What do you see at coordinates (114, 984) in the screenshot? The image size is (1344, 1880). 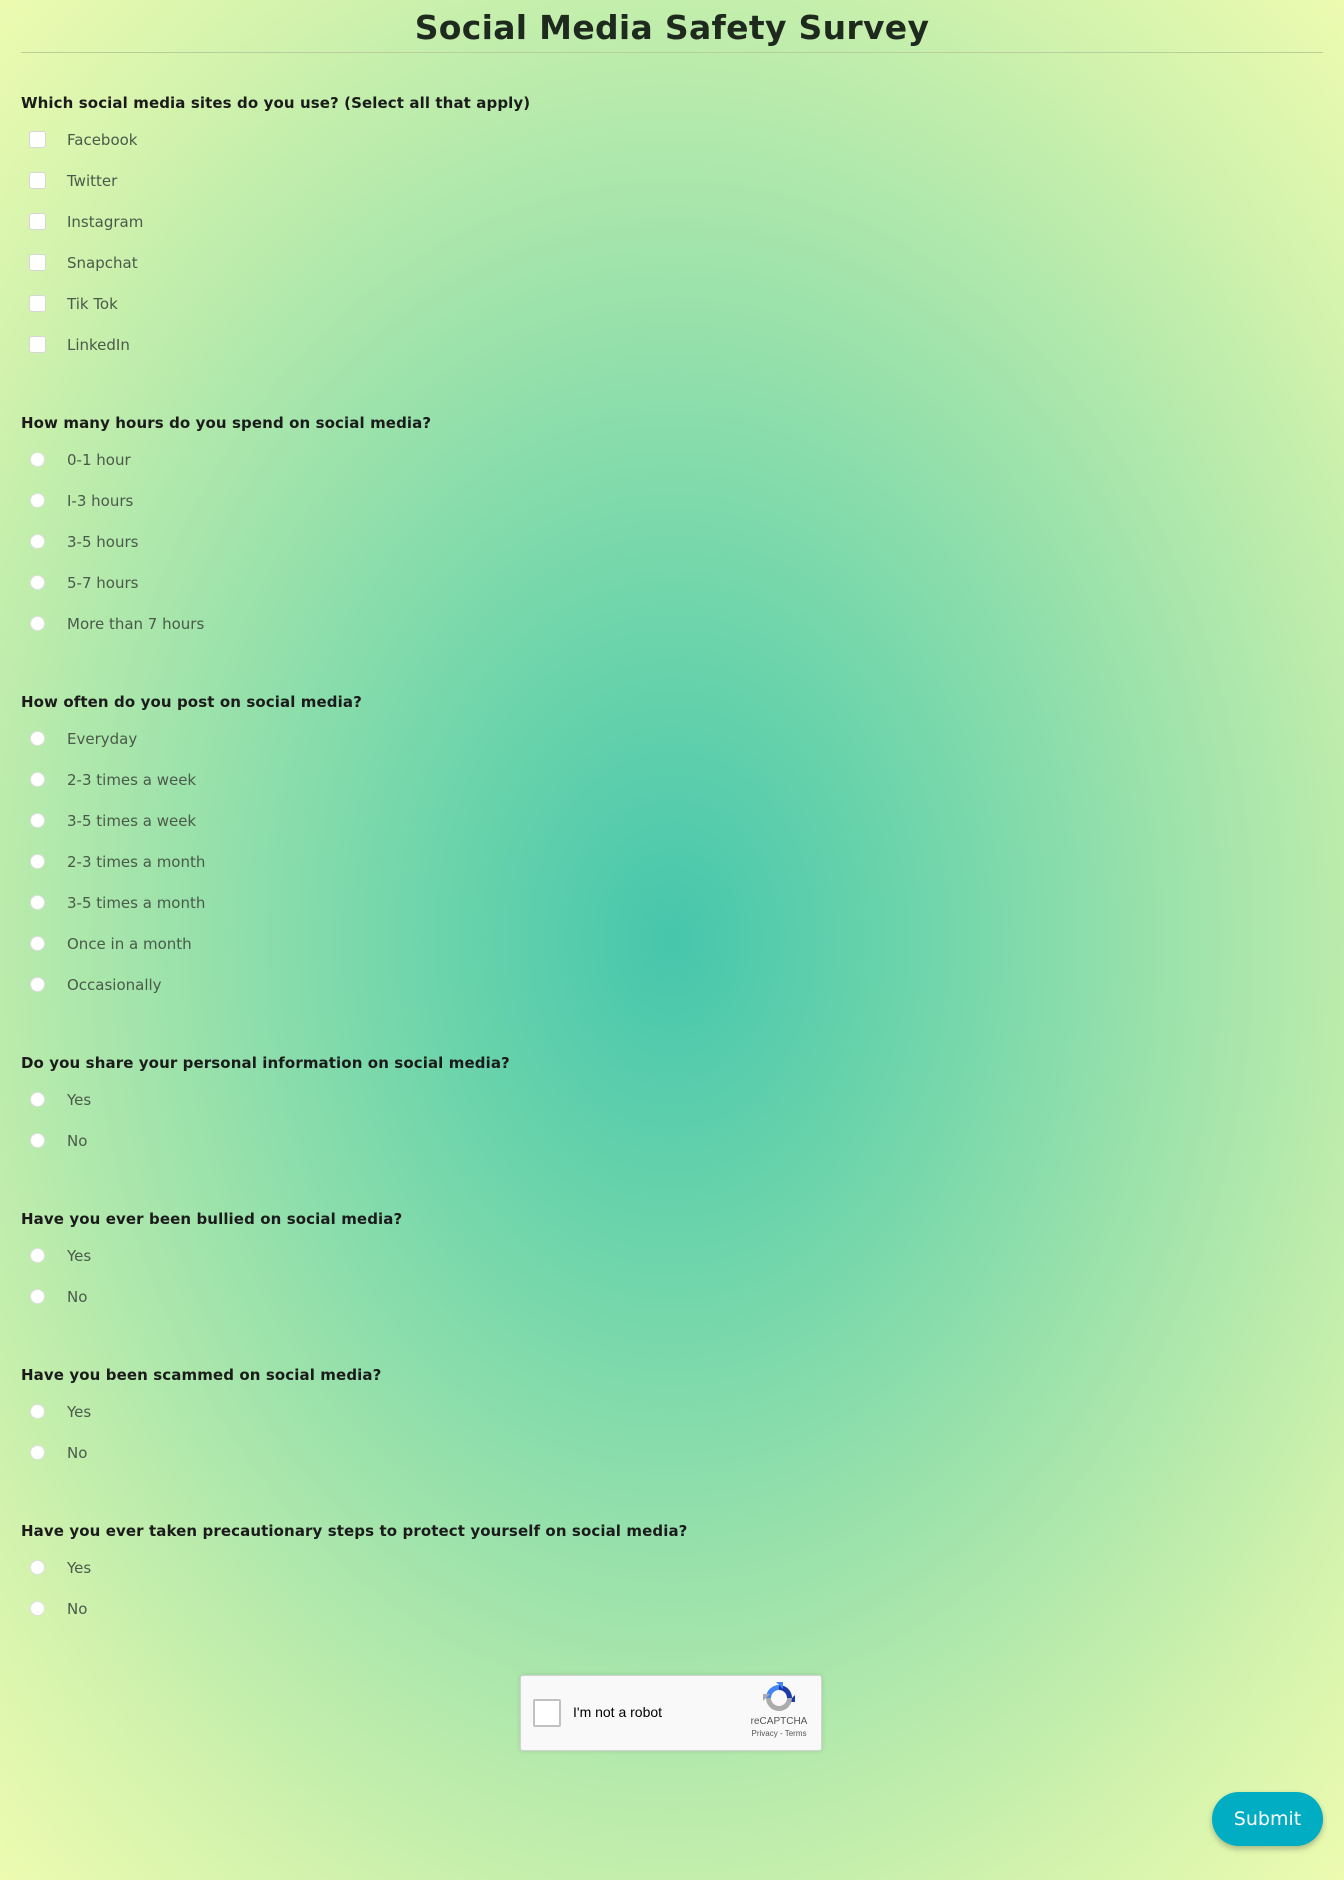 I see `option-label: Occasionally` at bounding box center [114, 984].